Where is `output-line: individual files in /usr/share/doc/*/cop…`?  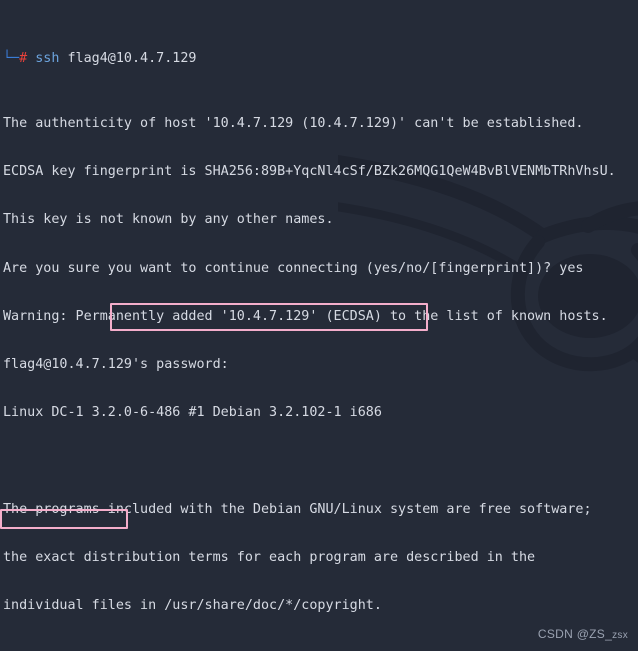
output-line: individual files in /usr/share/doc/*/cop… is located at coordinates (192, 606).